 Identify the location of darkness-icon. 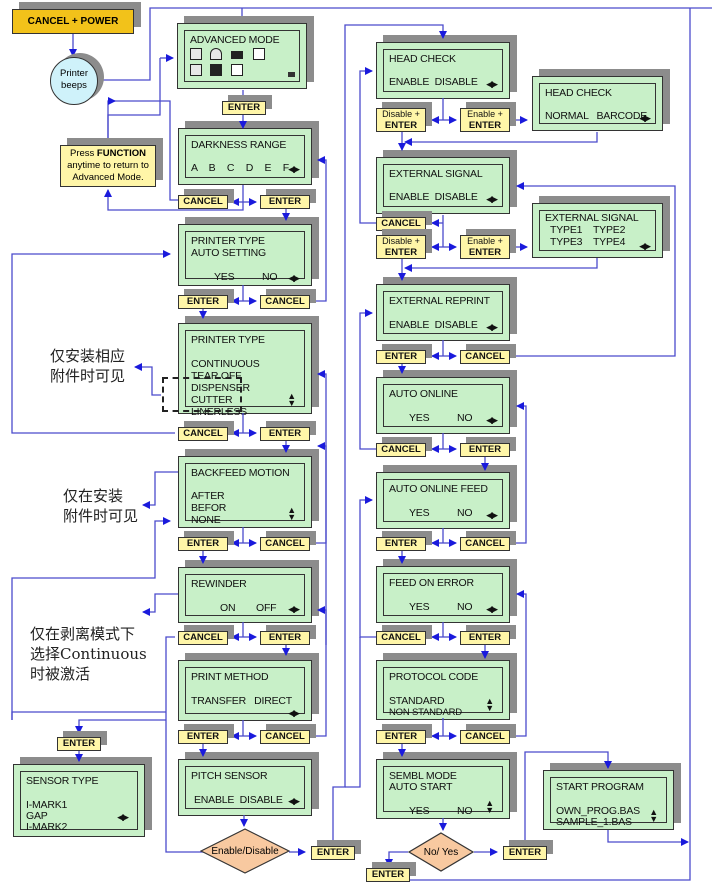
(196, 54).